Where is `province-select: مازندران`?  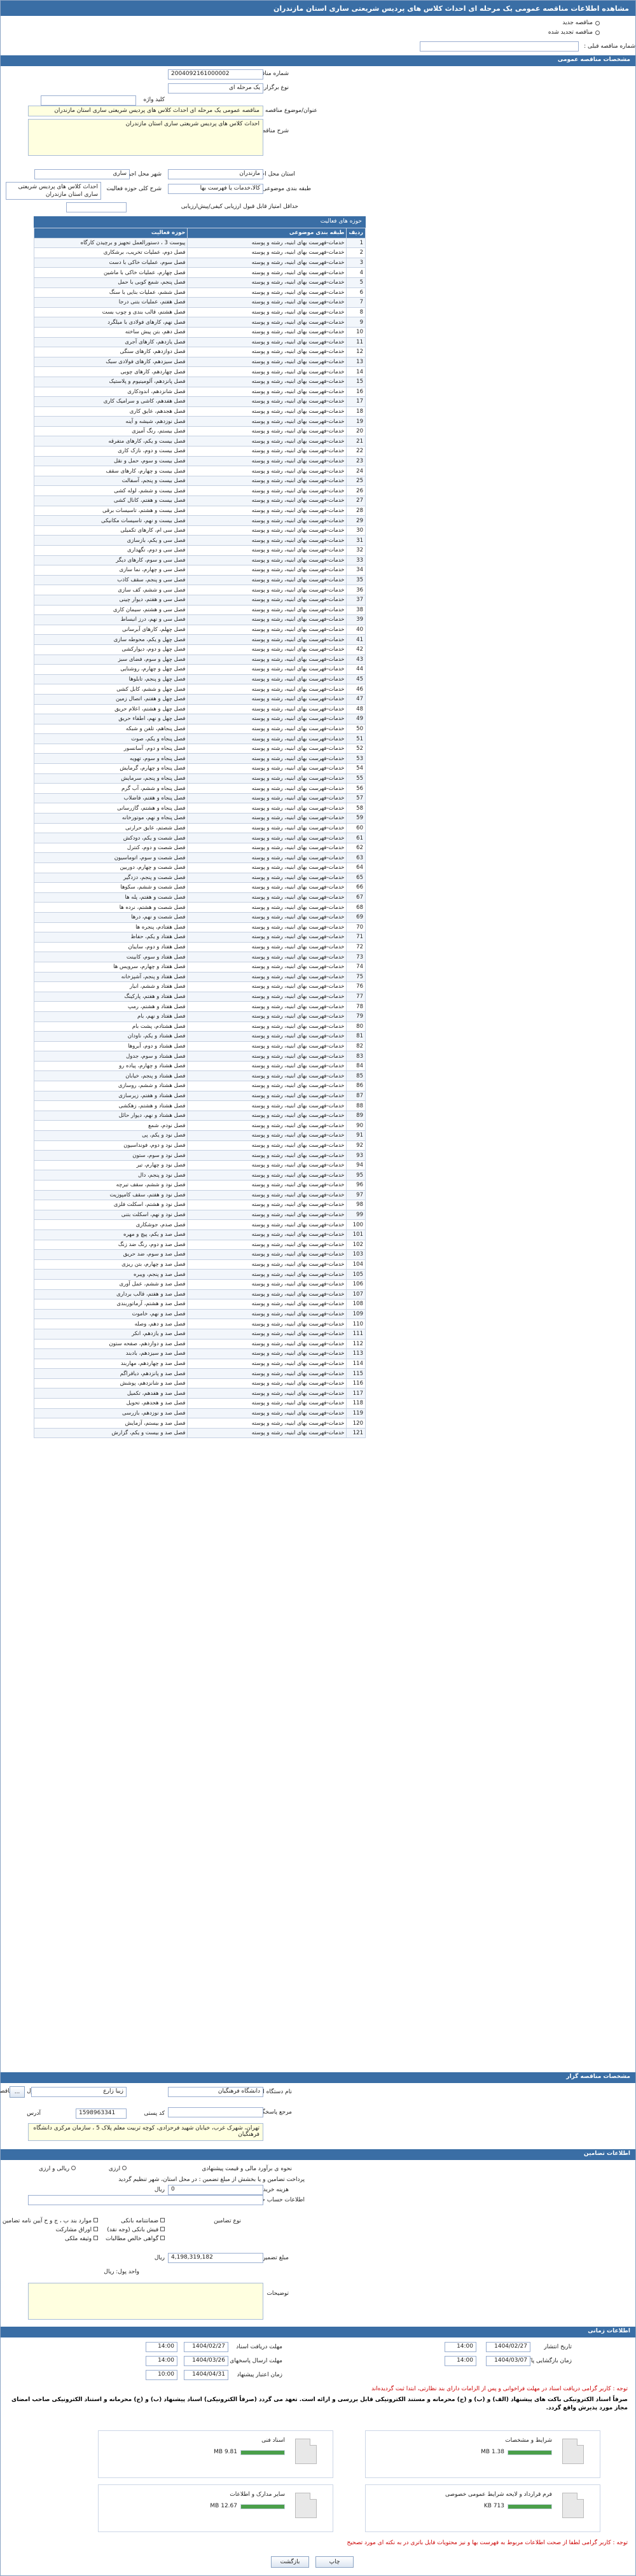 province-select: مازندران is located at coordinates (216, 174).